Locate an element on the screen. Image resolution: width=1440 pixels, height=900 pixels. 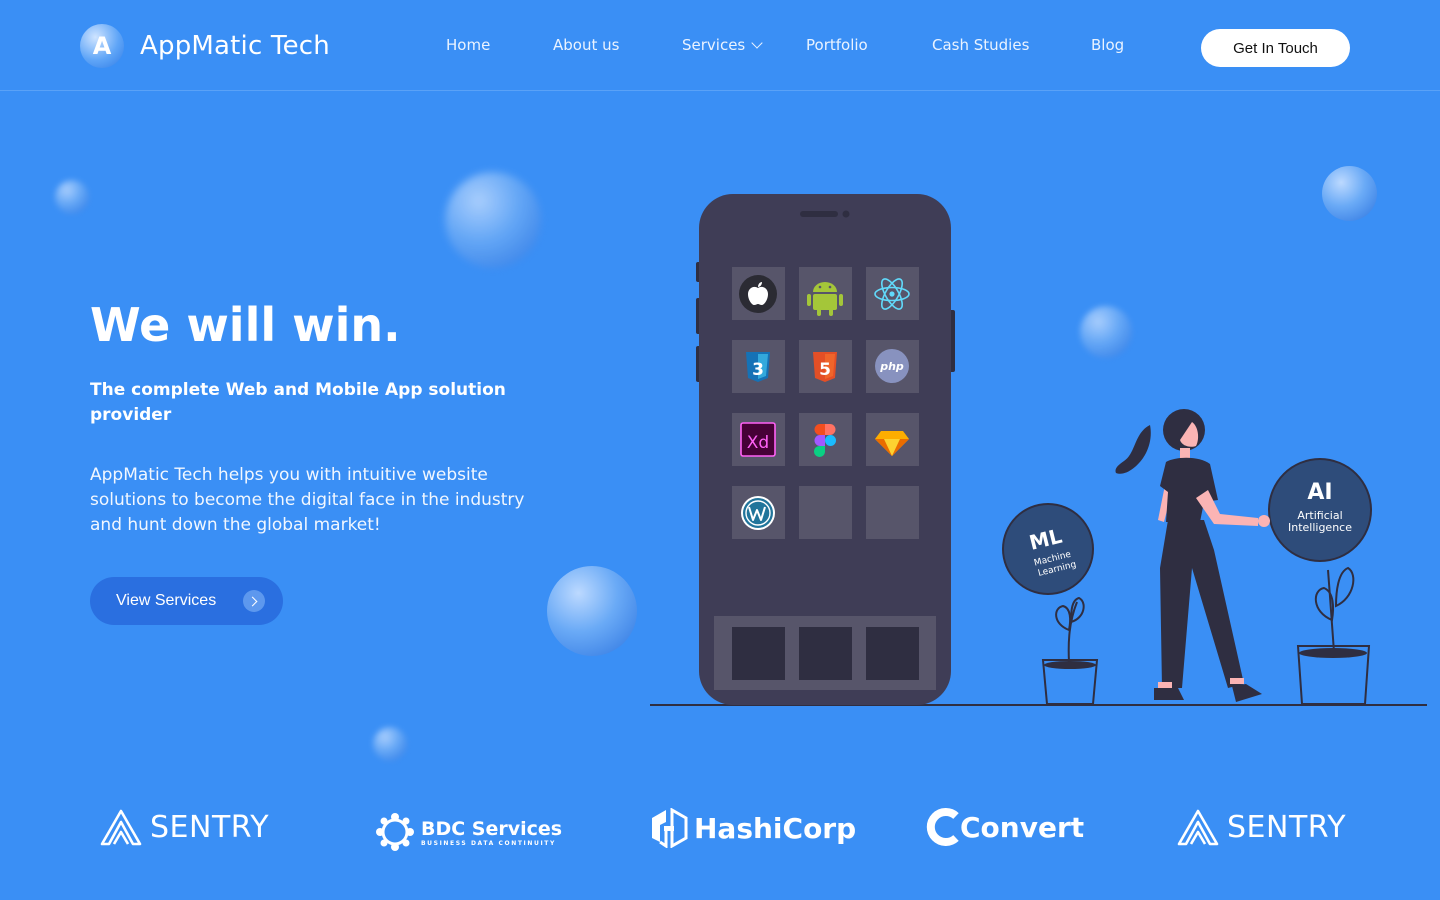
nav-item-services-label: Services is located at coordinates (714, 45).